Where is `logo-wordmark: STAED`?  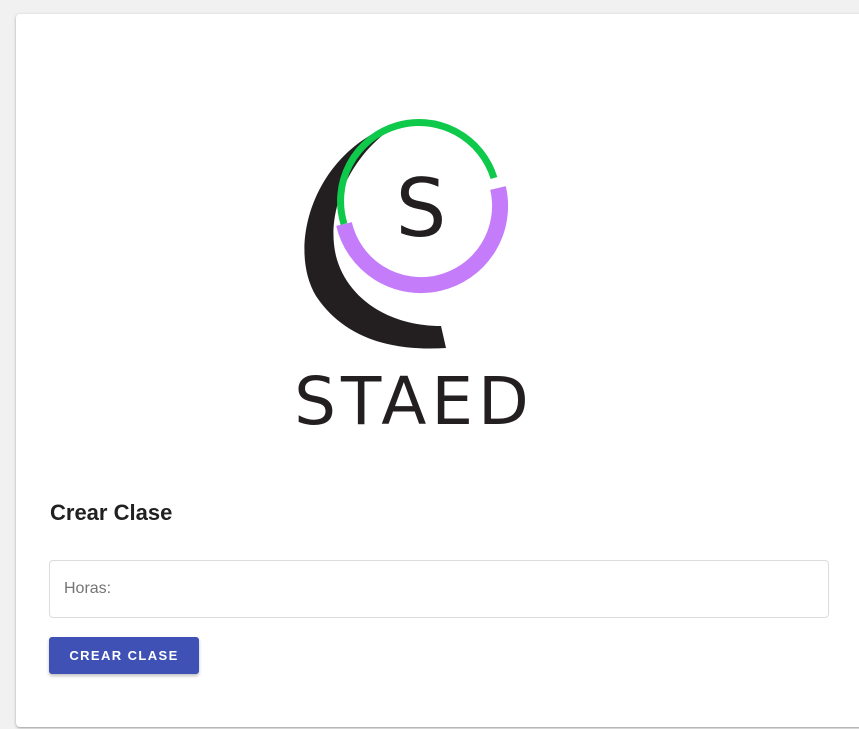
logo-wordmark: STAED is located at coordinates (414, 399).